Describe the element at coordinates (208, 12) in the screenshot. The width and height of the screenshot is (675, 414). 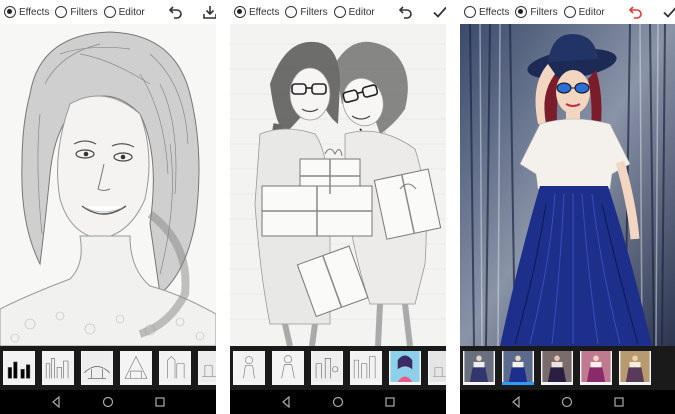
I see `download-icon` at that location.